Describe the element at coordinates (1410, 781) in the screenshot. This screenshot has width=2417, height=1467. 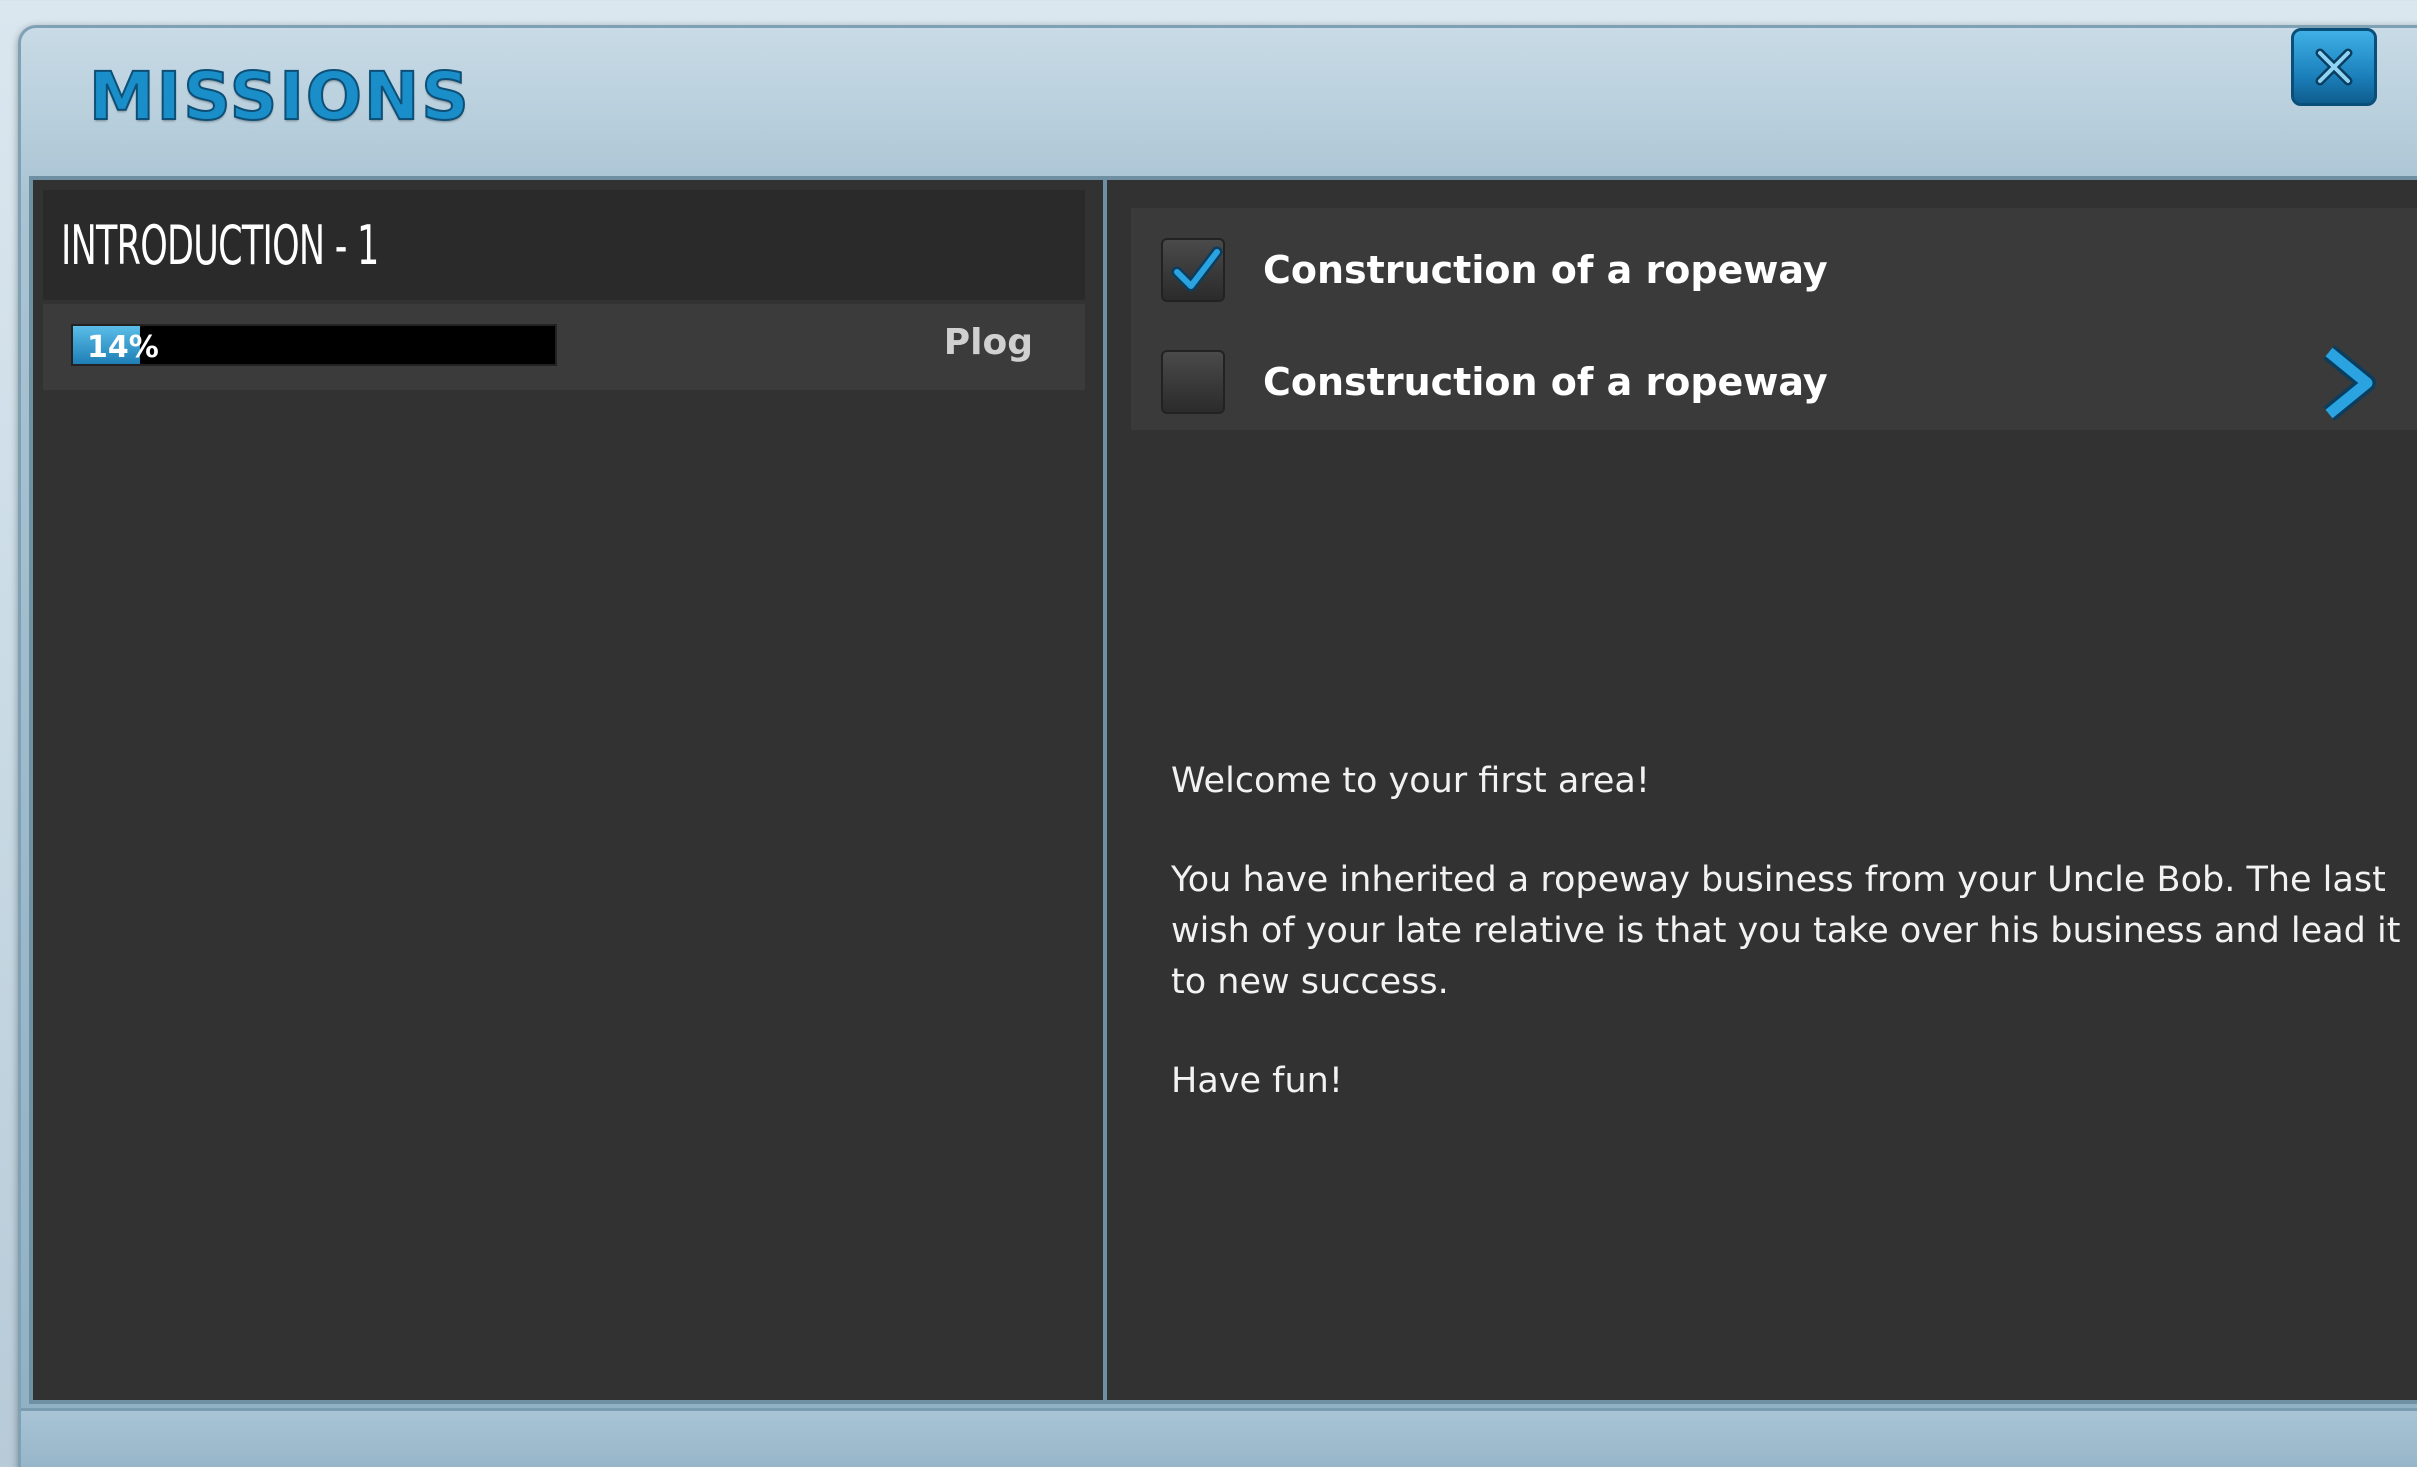
I see `description-greeting: Welcome to your first area!` at that location.